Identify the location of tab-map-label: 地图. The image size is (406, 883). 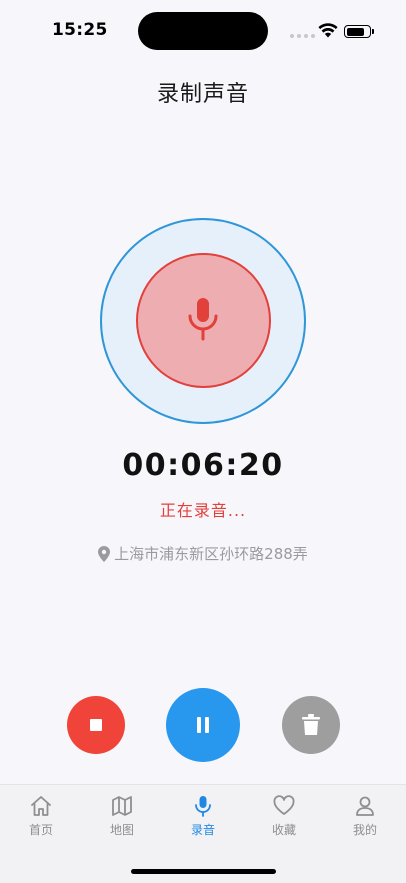
(121, 830).